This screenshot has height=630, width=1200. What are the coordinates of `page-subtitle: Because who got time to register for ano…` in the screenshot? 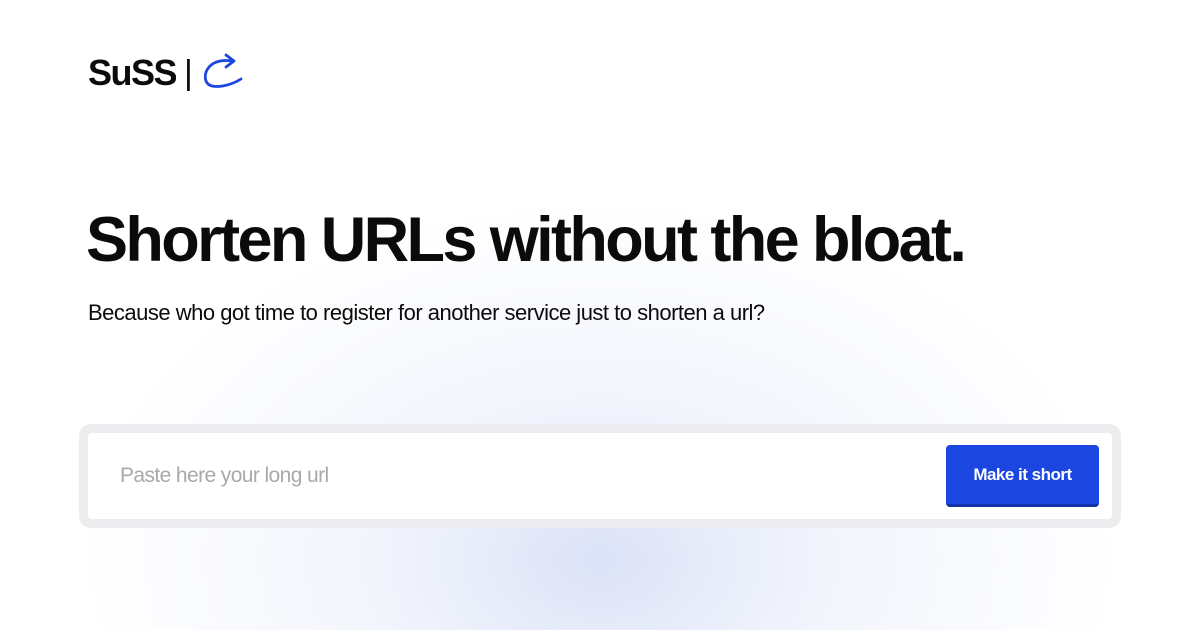 It's located at (426, 312).